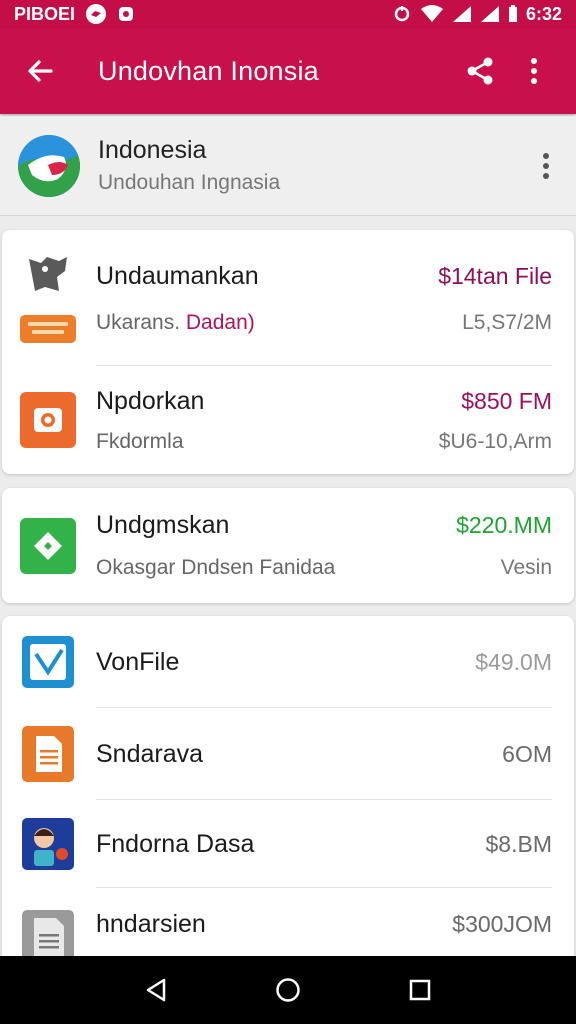  What do you see at coordinates (150, 400) in the screenshot?
I see `row-title: Npdorkan` at bounding box center [150, 400].